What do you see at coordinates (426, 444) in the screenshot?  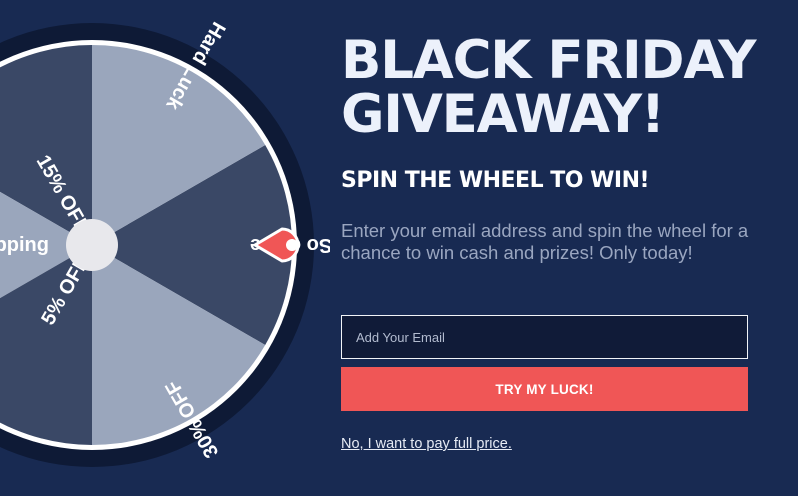 I see `decline-link: No, I want to pay full price.` at bounding box center [426, 444].